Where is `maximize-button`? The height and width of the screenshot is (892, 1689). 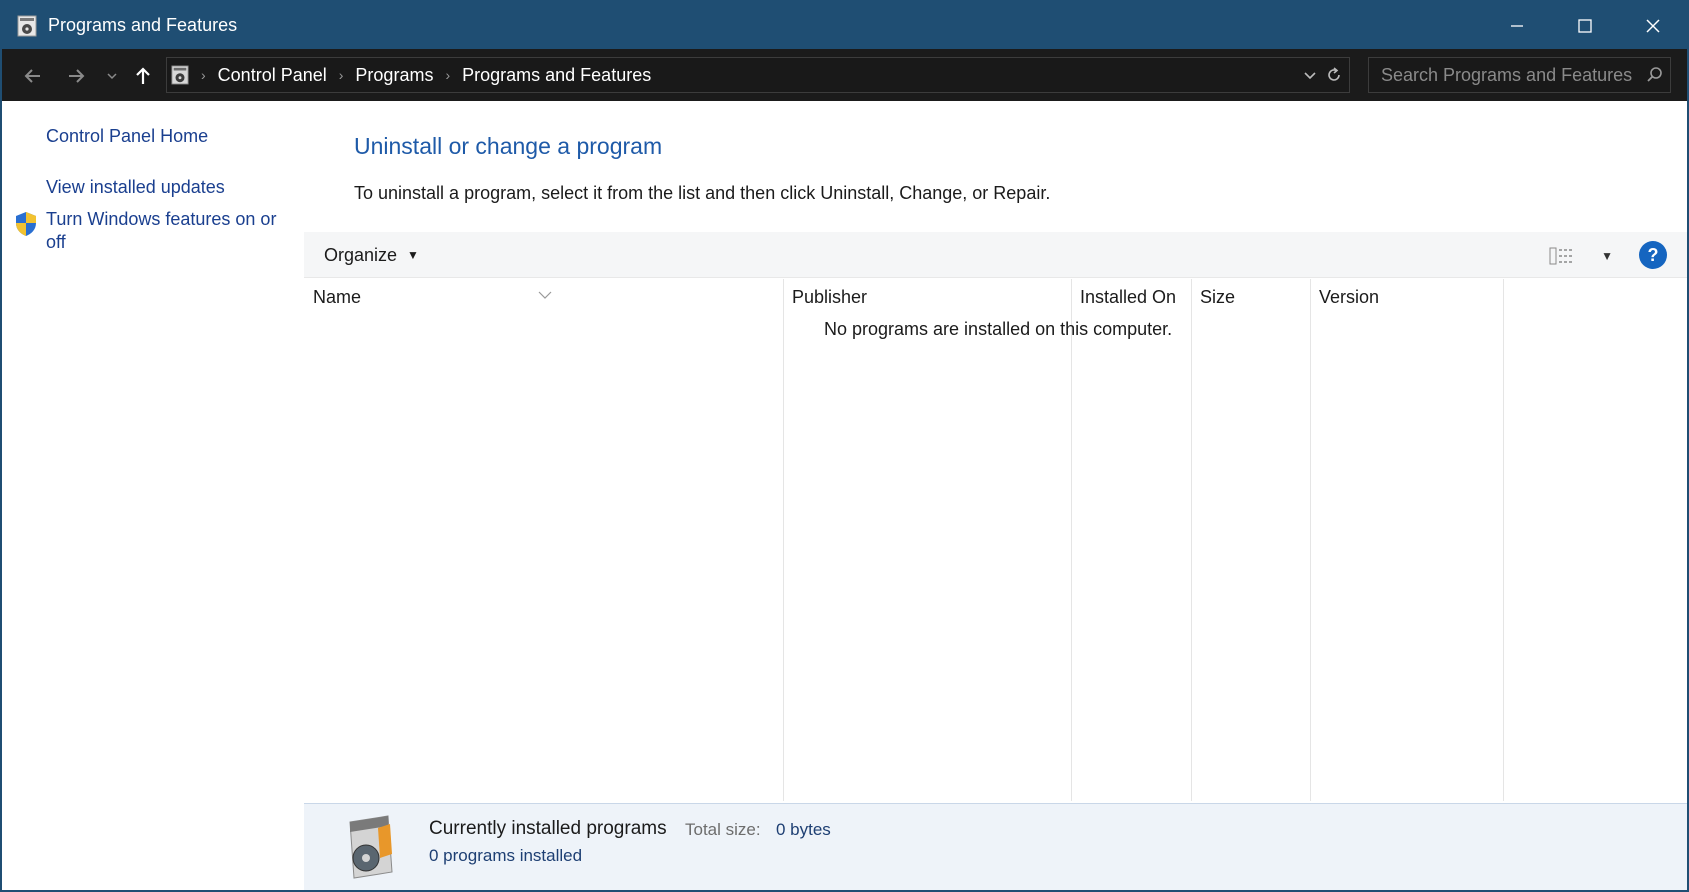 maximize-button is located at coordinates (1585, 25).